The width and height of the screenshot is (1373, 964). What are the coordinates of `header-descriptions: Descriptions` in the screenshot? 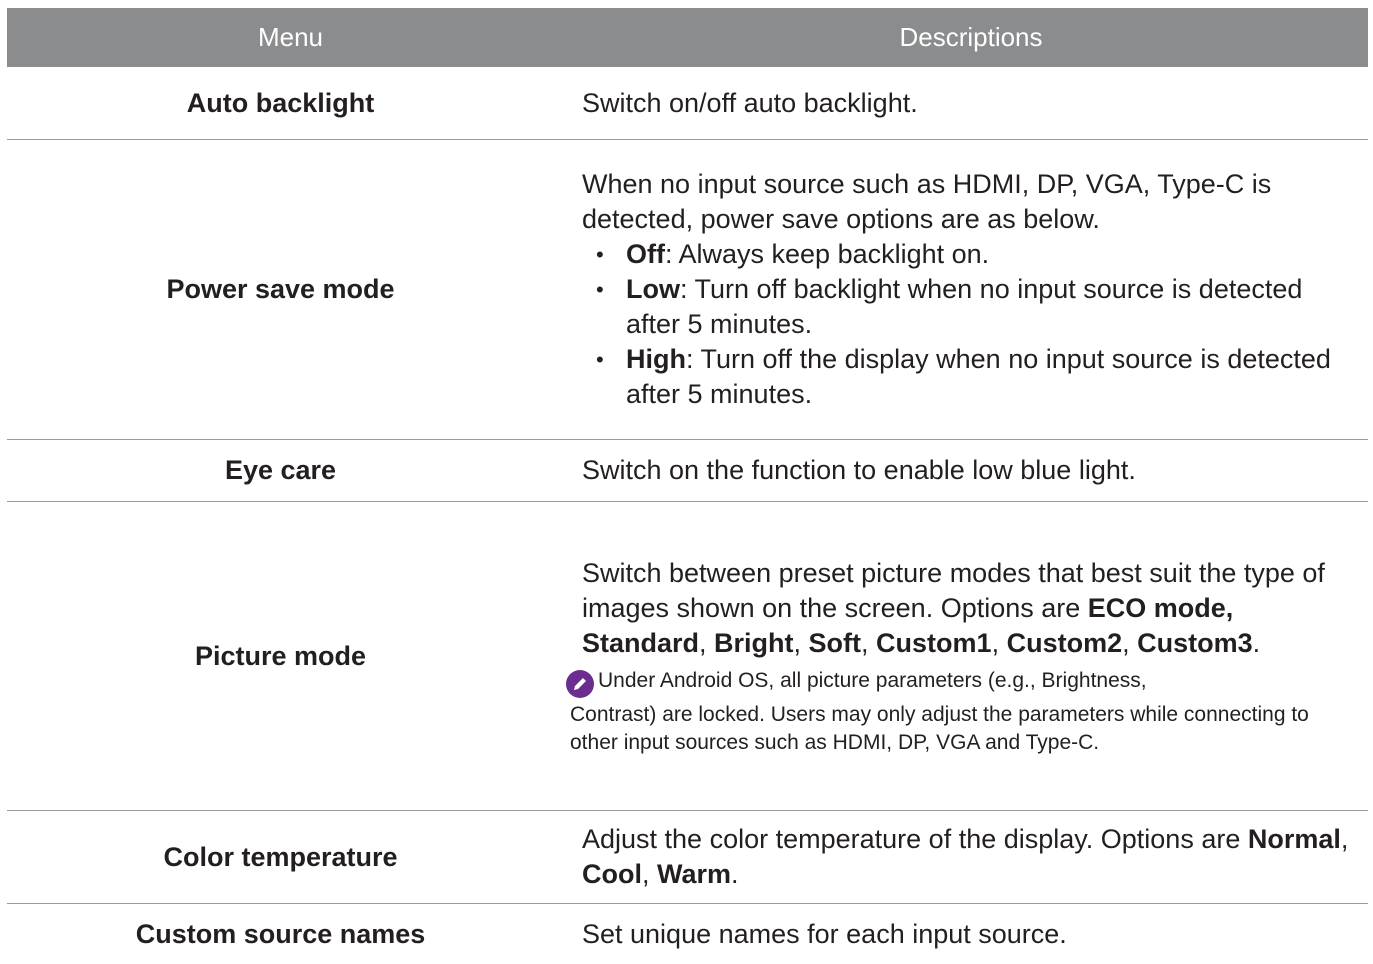 It's located at (971, 37).